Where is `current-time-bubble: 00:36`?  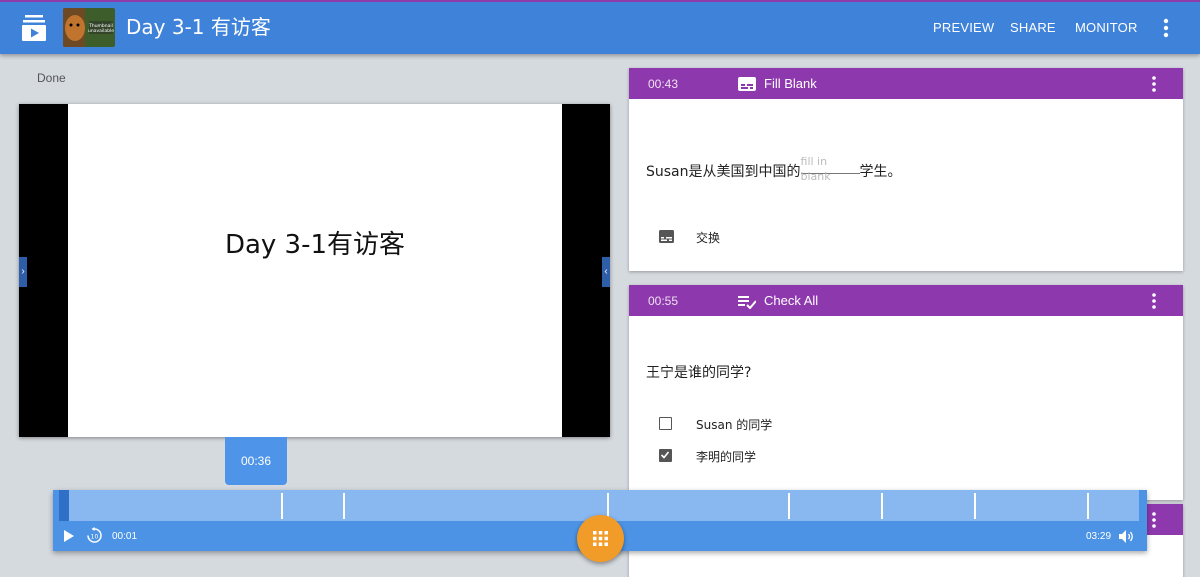
current-time-bubble: 00:36 is located at coordinates (256, 461).